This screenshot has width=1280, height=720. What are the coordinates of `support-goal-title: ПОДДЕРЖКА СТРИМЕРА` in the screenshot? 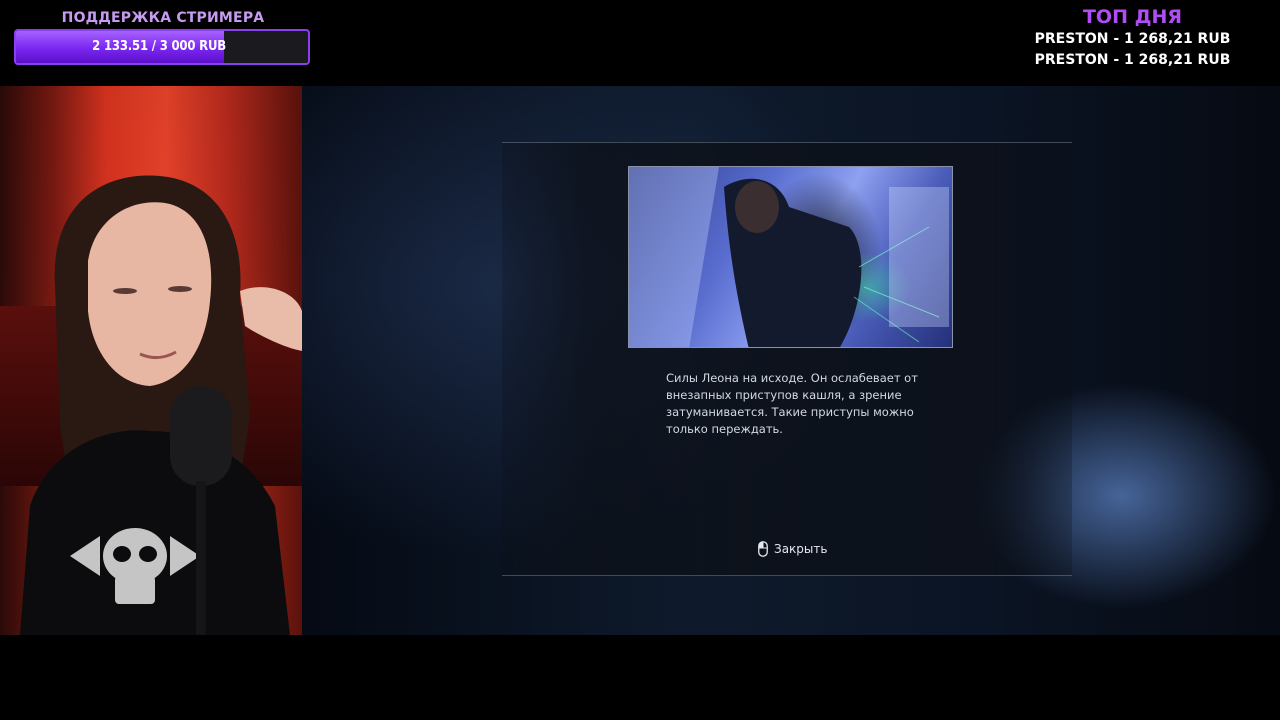 It's located at (163, 18).